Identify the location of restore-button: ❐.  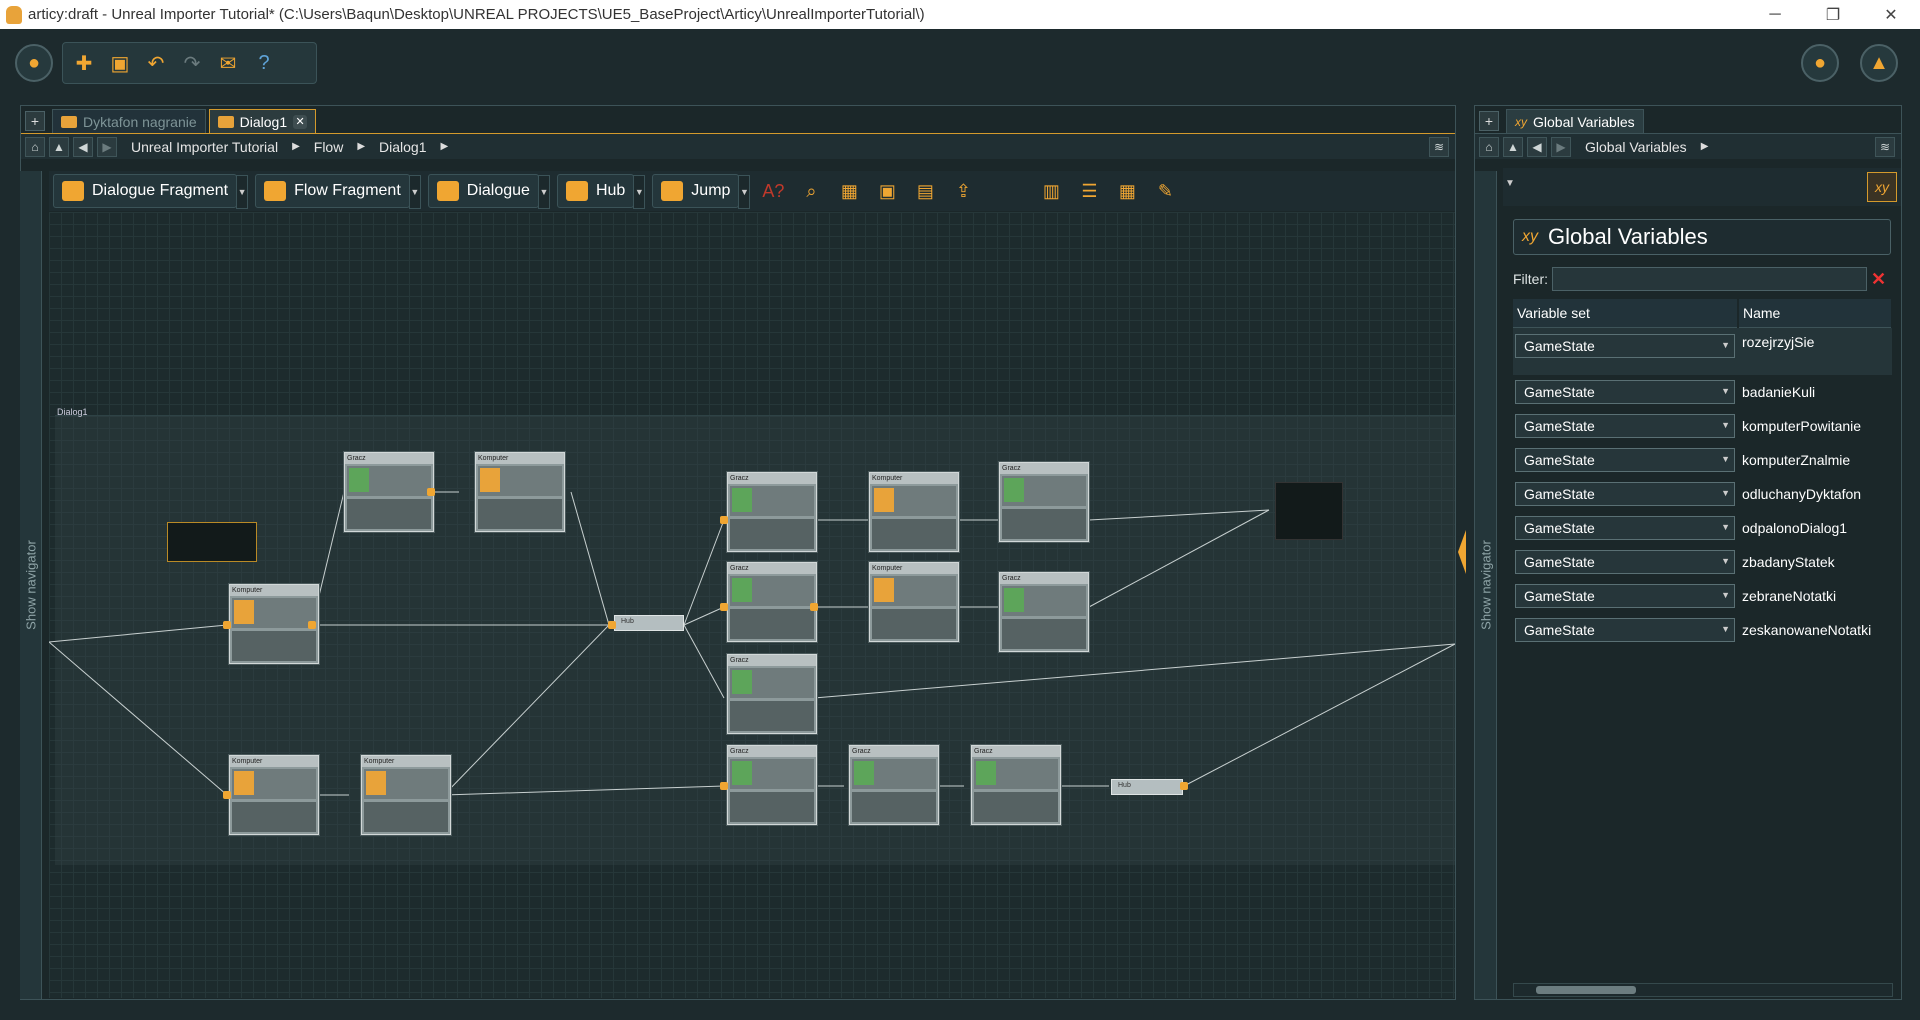
(1833, 14).